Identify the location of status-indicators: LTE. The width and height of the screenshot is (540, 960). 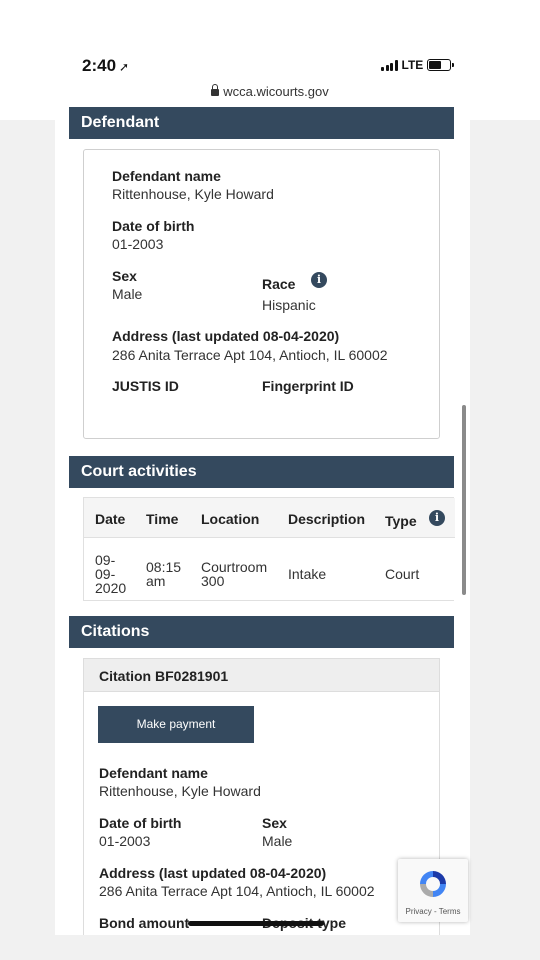
(418, 65).